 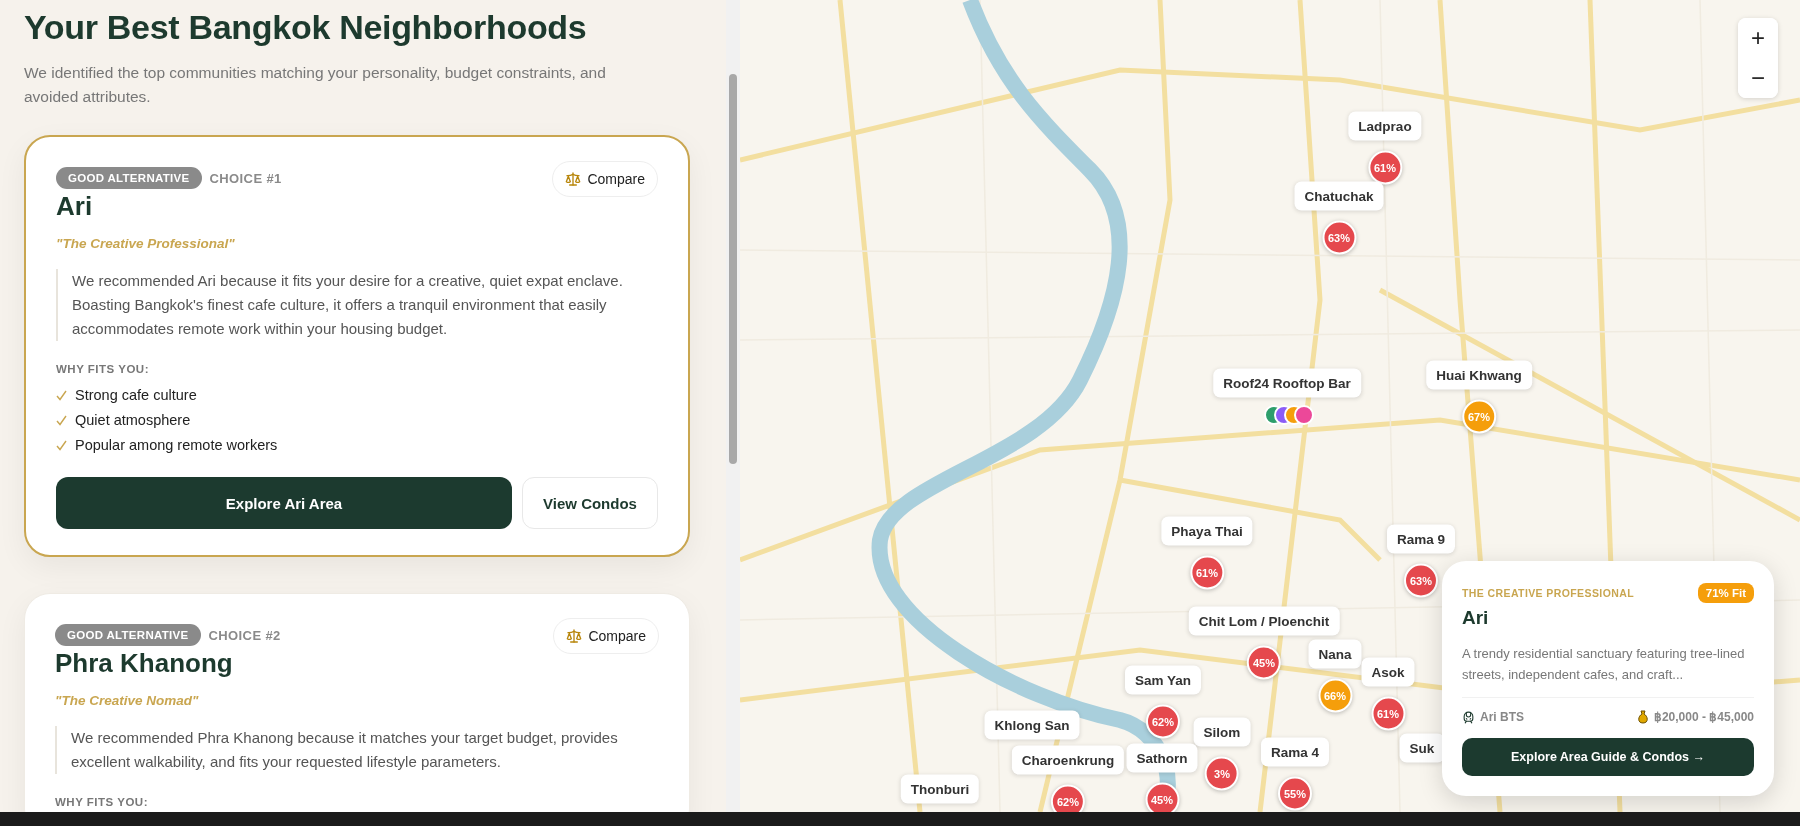 I want to click on choice-rank: CHOICE #1, so click(x=245, y=178).